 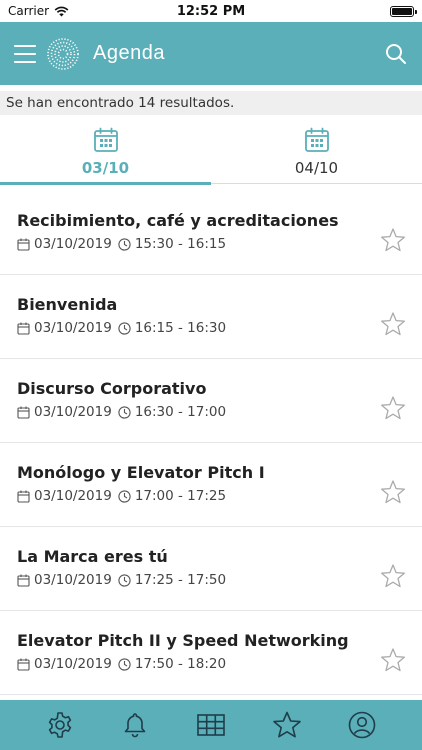 I want to click on session-time: 17:00 - 17:25, so click(x=180, y=496).